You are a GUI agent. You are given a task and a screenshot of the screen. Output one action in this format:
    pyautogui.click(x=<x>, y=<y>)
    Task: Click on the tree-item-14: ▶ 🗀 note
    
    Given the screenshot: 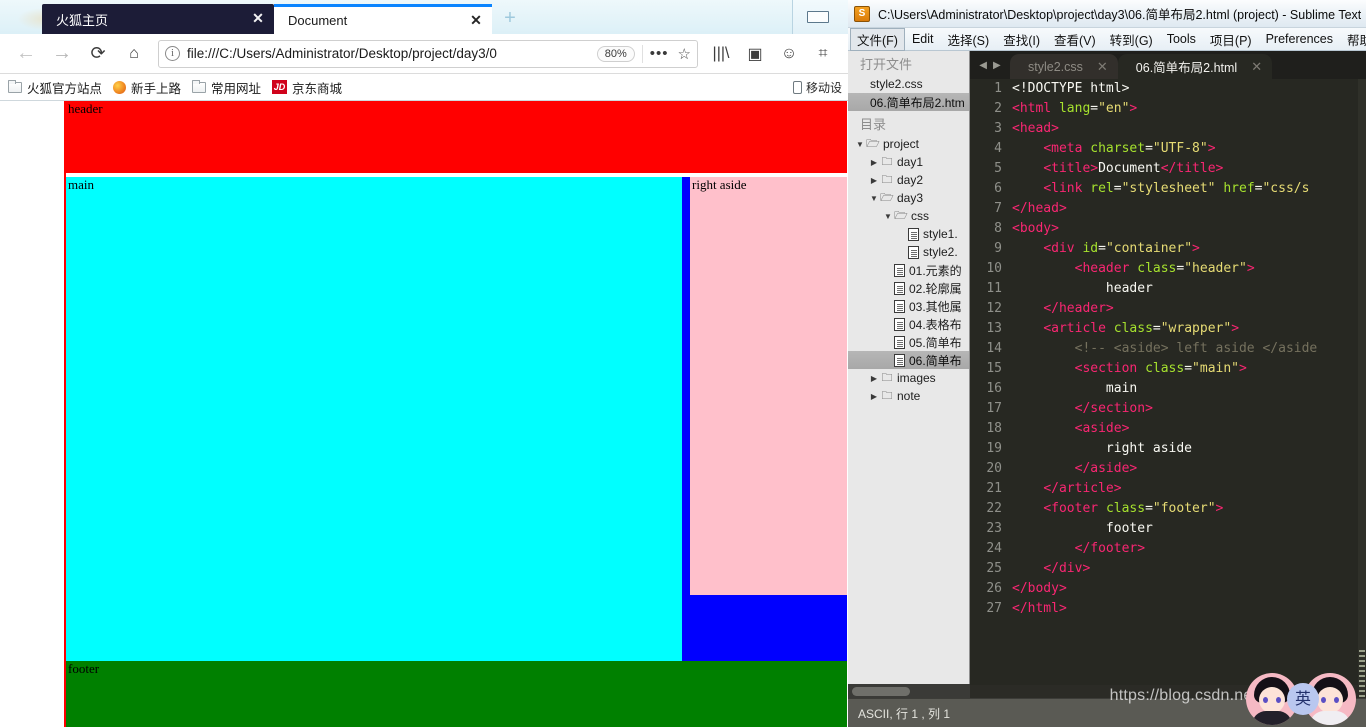 What is the action you would take?
    pyautogui.click(x=908, y=396)
    